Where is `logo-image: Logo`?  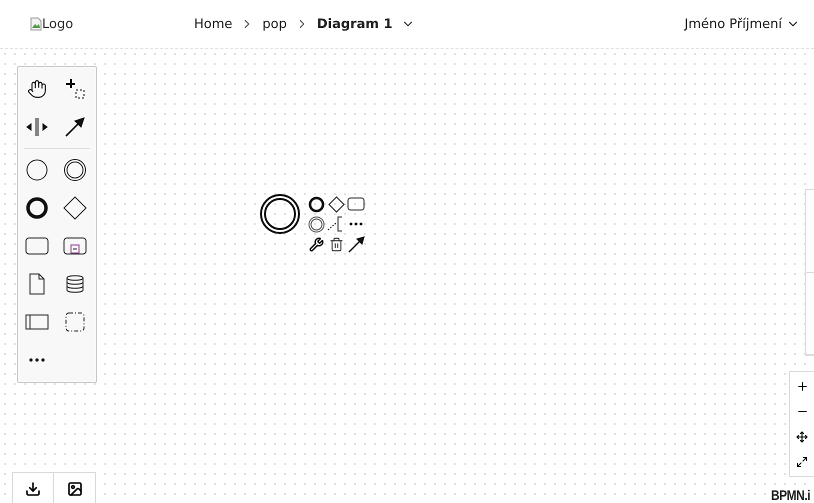
logo-image: Logo is located at coordinates (112, 24).